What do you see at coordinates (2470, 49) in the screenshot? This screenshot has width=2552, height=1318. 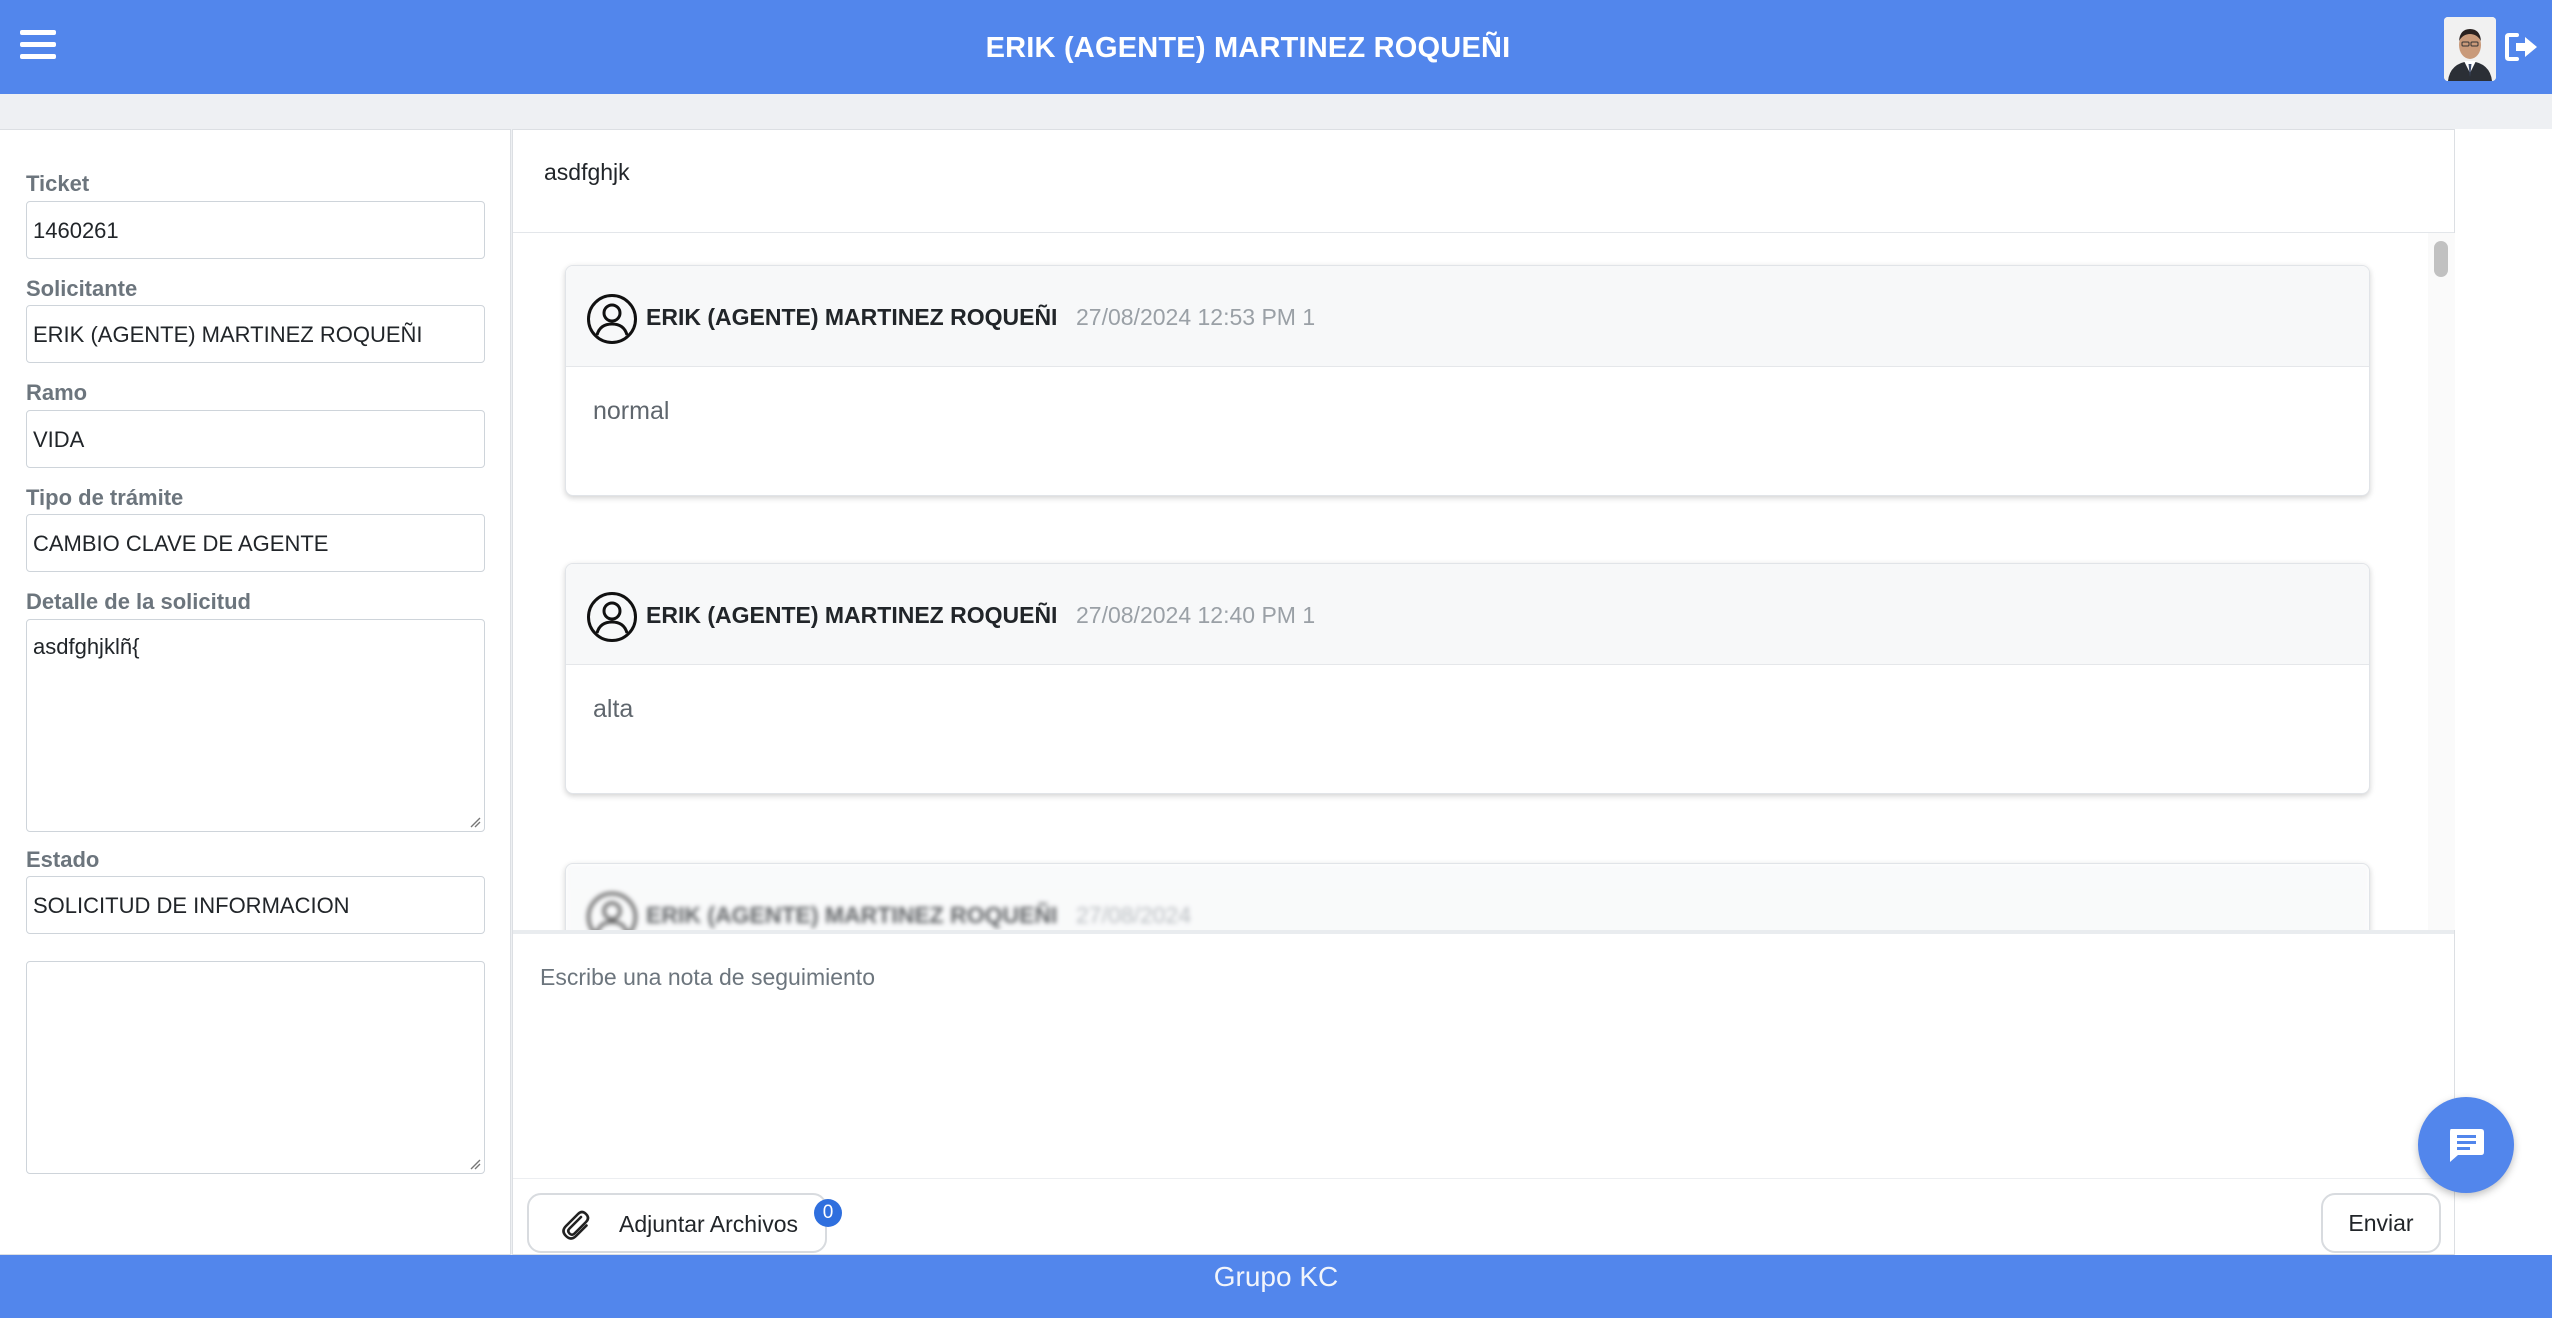 I see `user-avatar` at bounding box center [2470, 49].